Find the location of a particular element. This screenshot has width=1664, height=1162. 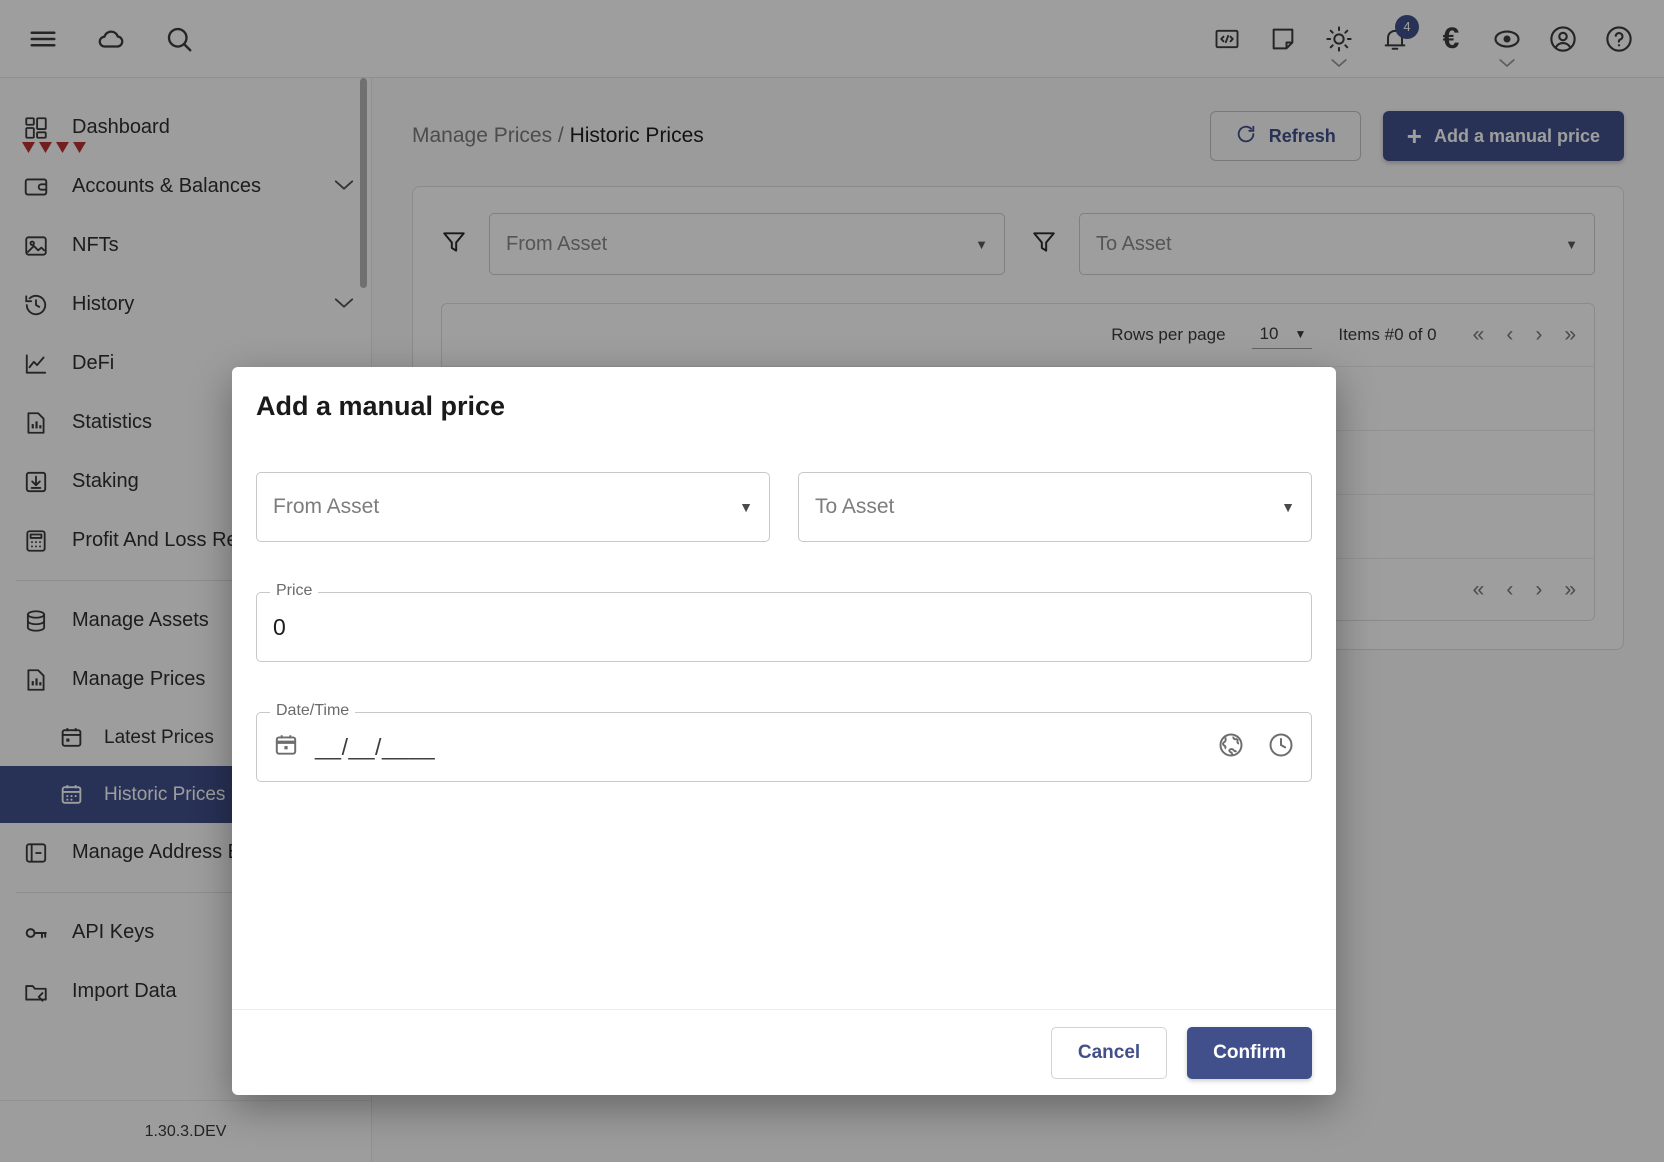

time-clock-icon is located at coordinates (1281, 747).